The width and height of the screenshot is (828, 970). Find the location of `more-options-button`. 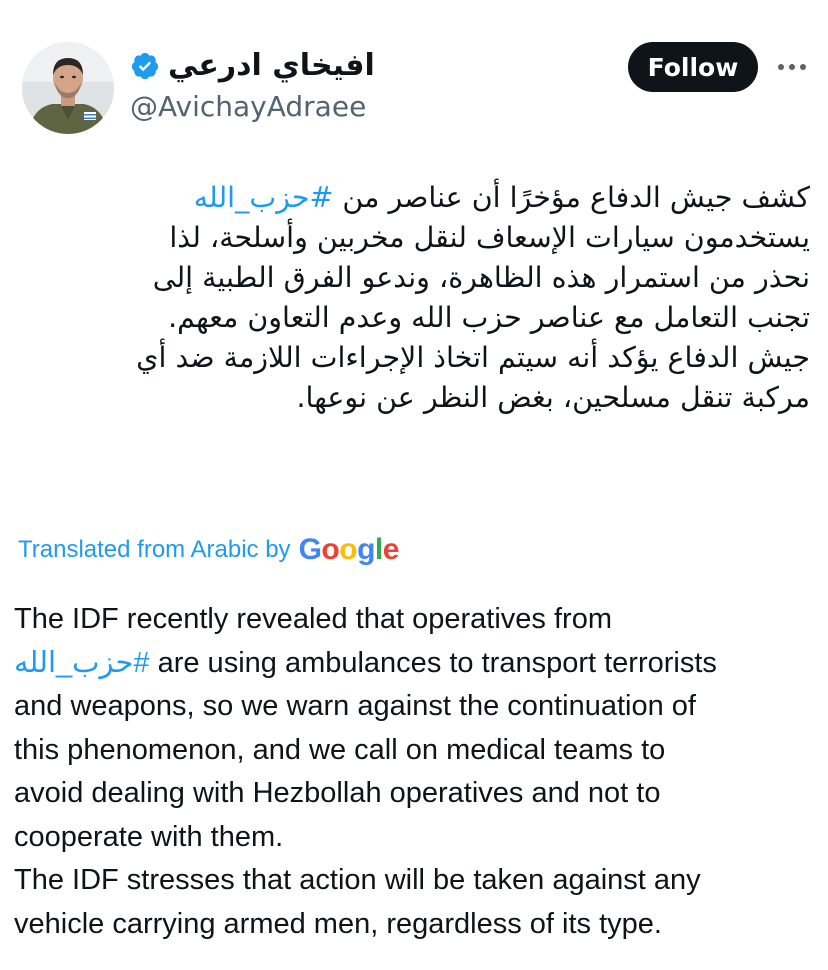

more-options-button is located at coordinates (792, 67).